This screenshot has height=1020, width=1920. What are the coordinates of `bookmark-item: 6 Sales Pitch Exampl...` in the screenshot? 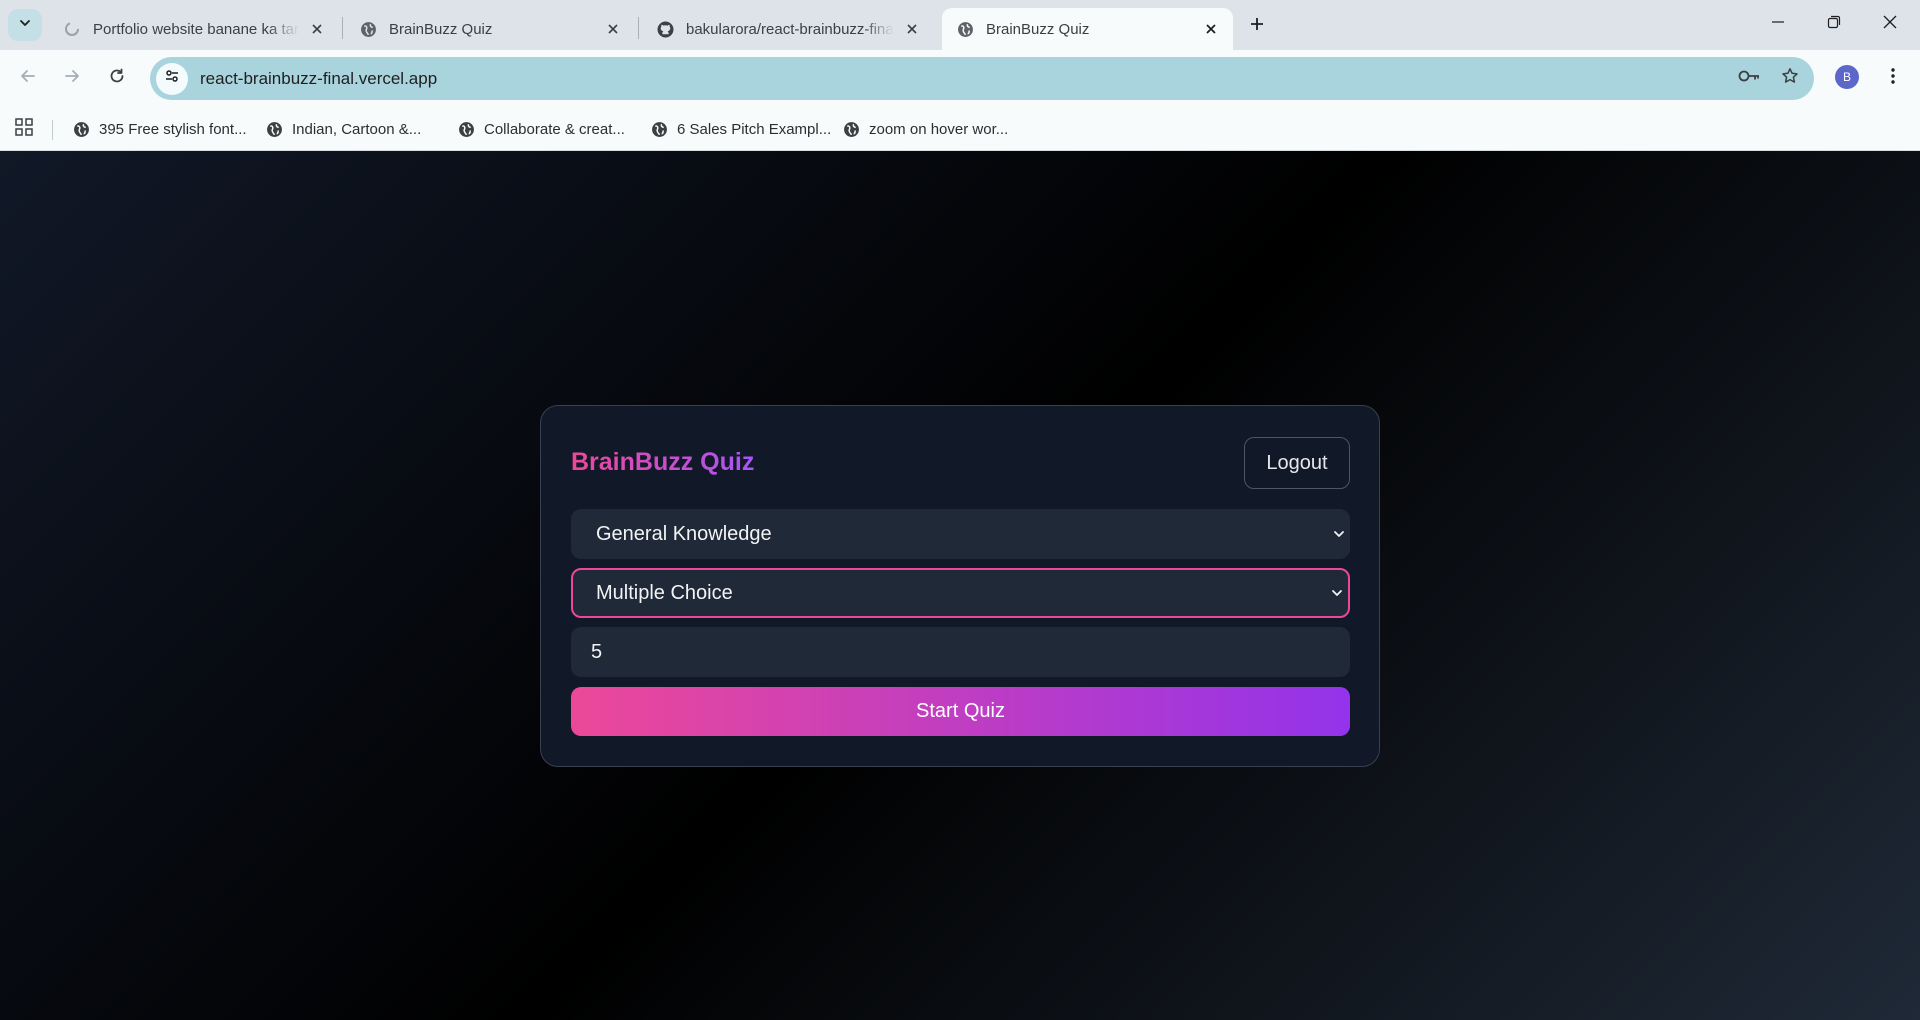 It's located at (741, 129).